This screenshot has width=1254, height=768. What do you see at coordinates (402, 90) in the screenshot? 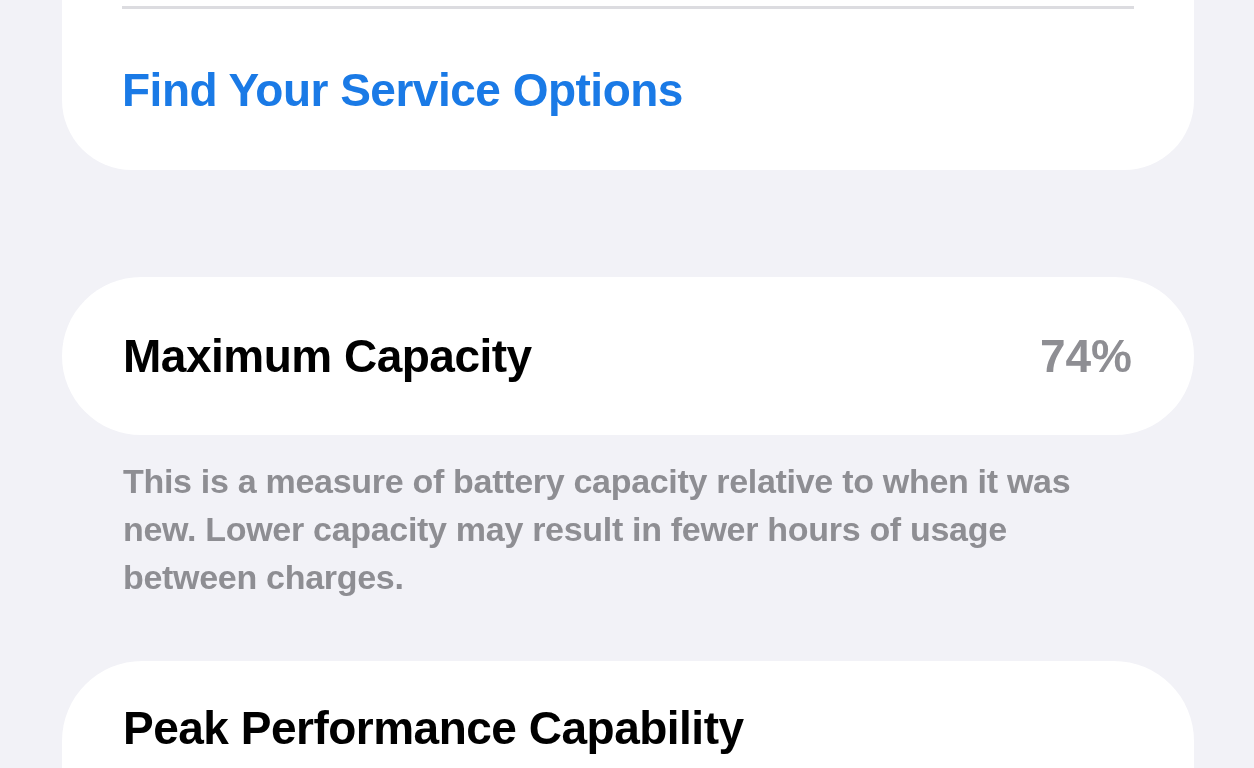
I see `service-options-link: Find Your Service Options` at bounding box center [402, 90].